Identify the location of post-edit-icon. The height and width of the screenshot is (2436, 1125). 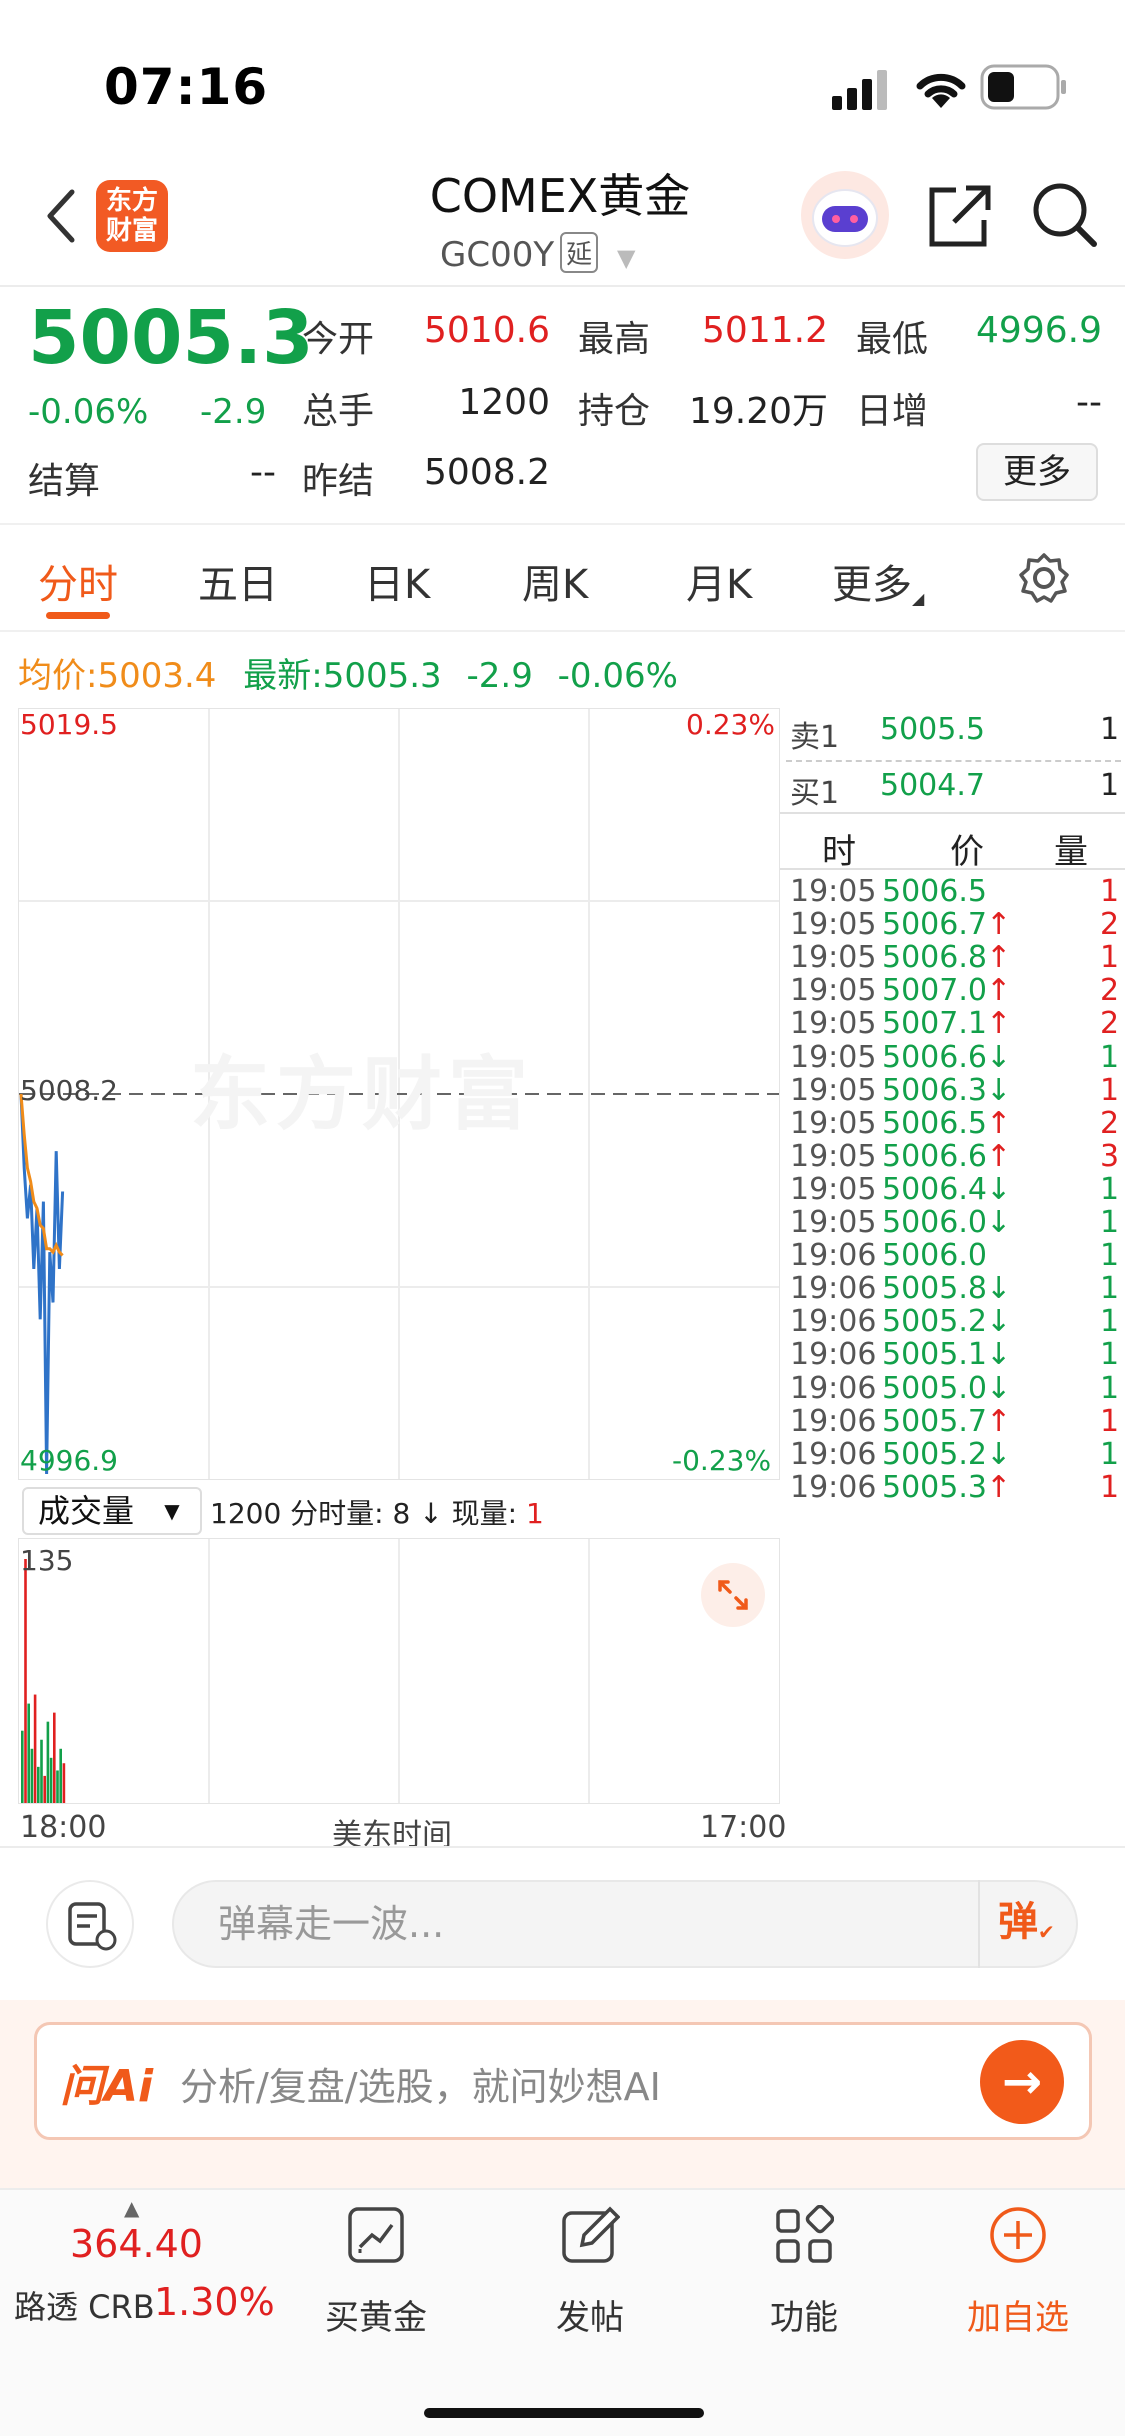
(590, 2235).